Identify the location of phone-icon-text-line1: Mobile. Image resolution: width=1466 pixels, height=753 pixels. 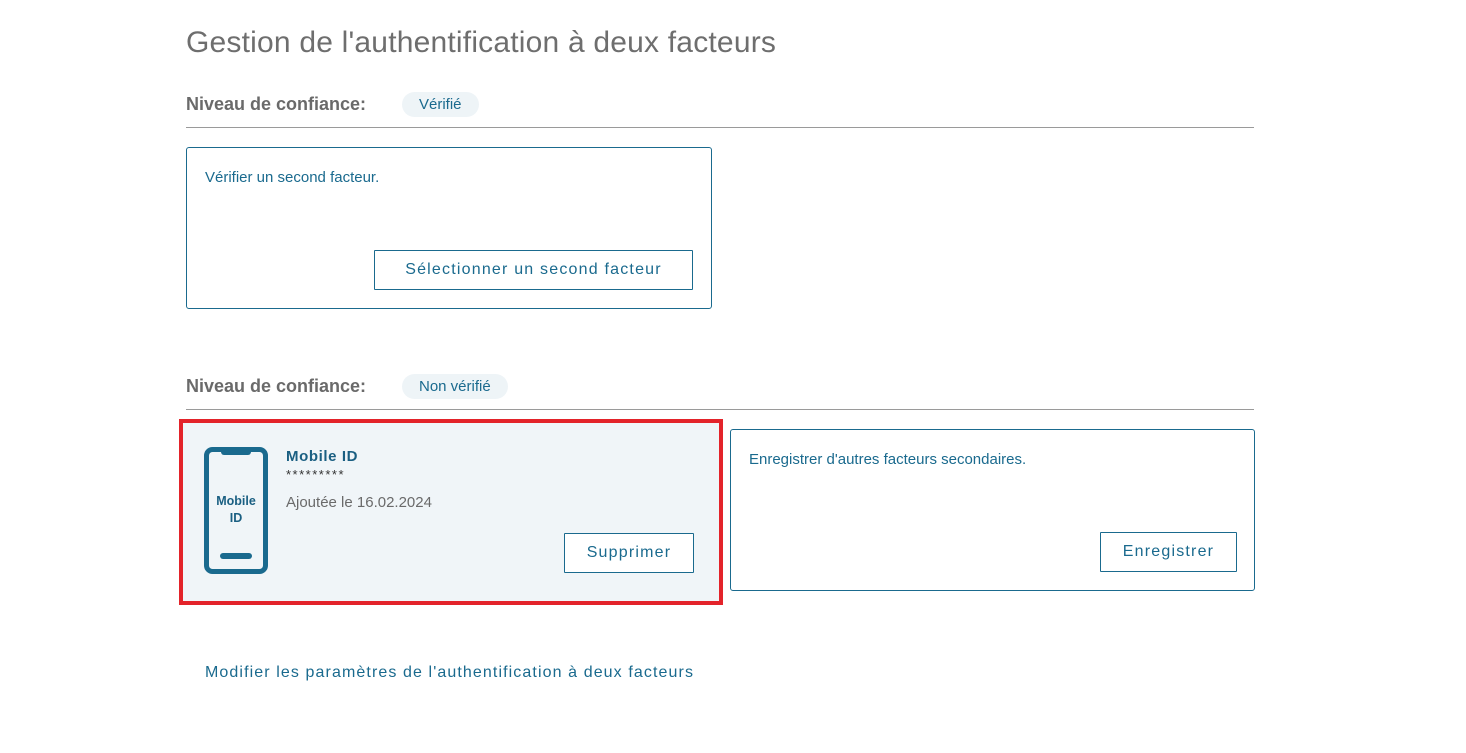
(236, 501).